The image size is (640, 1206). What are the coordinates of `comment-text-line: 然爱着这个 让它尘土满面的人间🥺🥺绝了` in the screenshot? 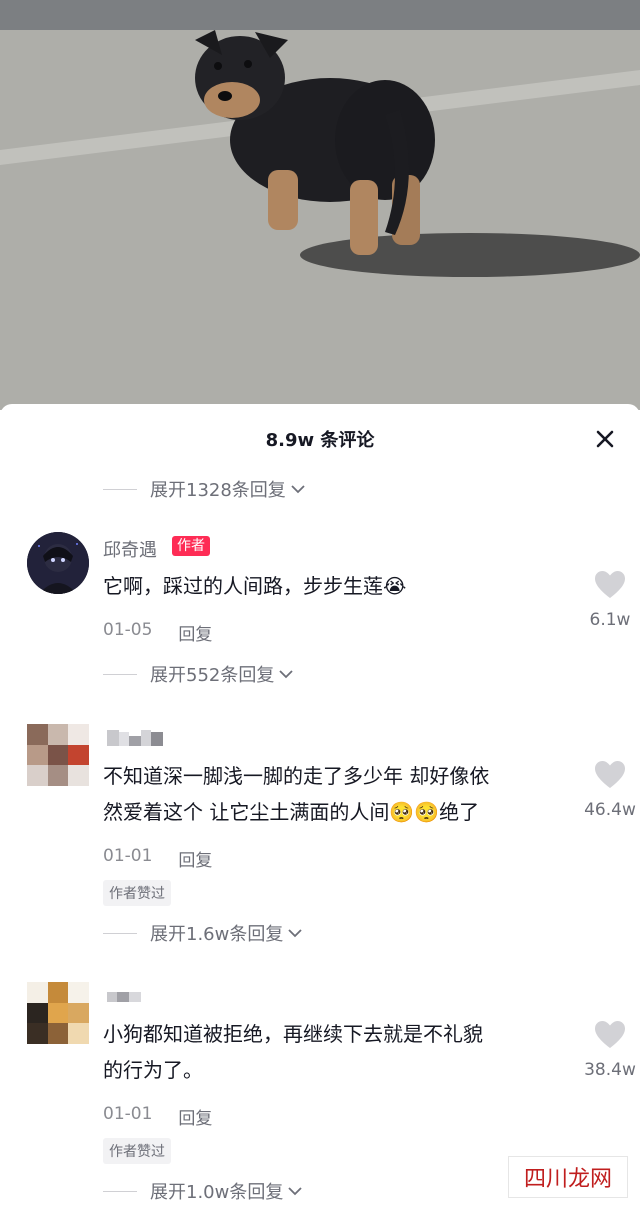 It's located at (291, 812).